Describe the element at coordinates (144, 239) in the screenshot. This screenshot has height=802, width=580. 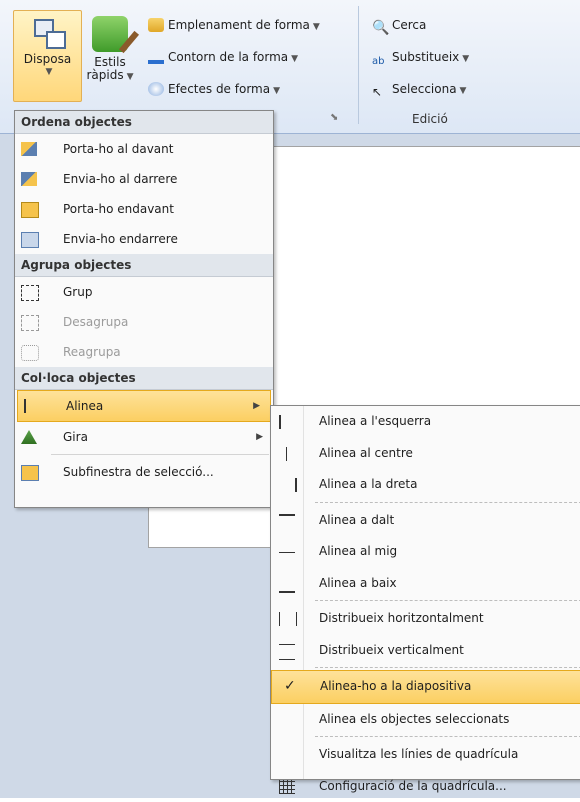
I see `send-backward-item: Envia-ho endarrere` at that location.